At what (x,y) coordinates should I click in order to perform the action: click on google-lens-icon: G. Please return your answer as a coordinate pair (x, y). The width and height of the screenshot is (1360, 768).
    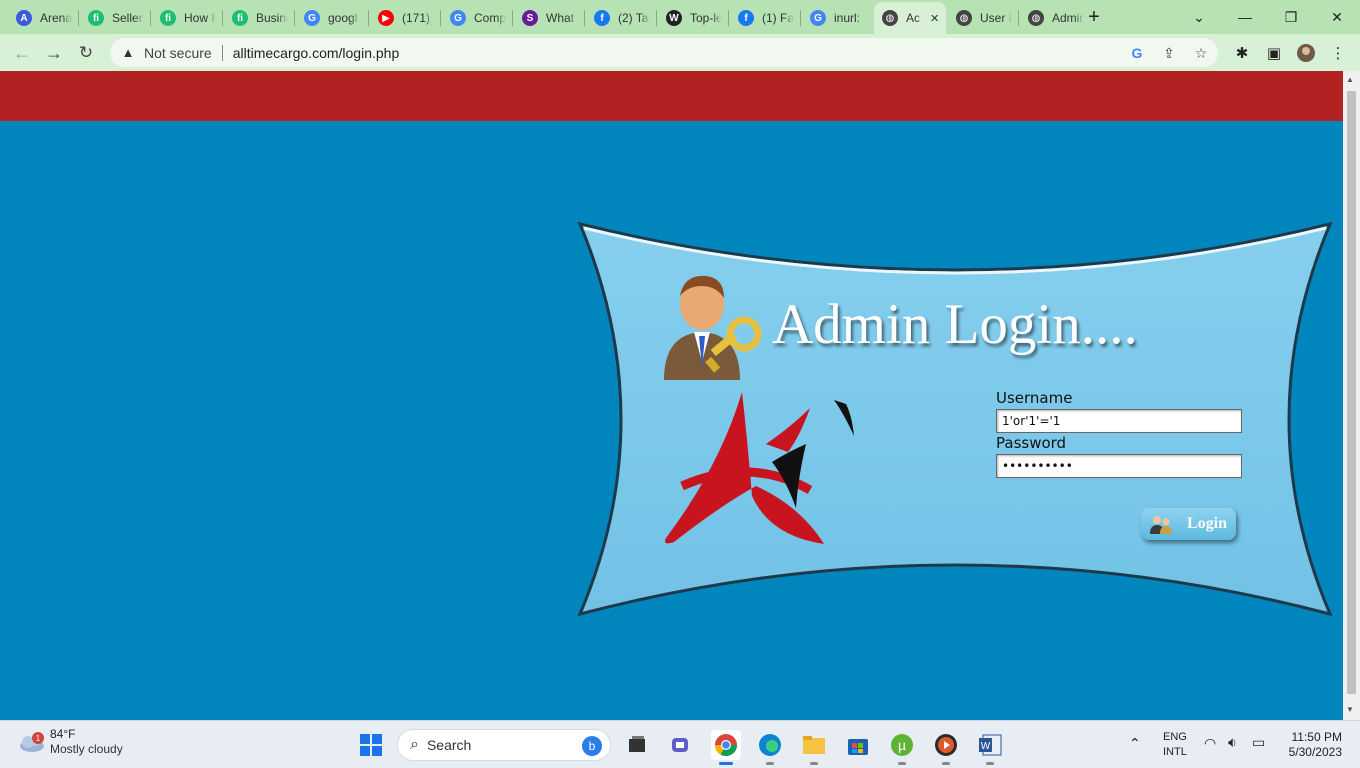
    Looking at the image, I should click on (1137, 53).